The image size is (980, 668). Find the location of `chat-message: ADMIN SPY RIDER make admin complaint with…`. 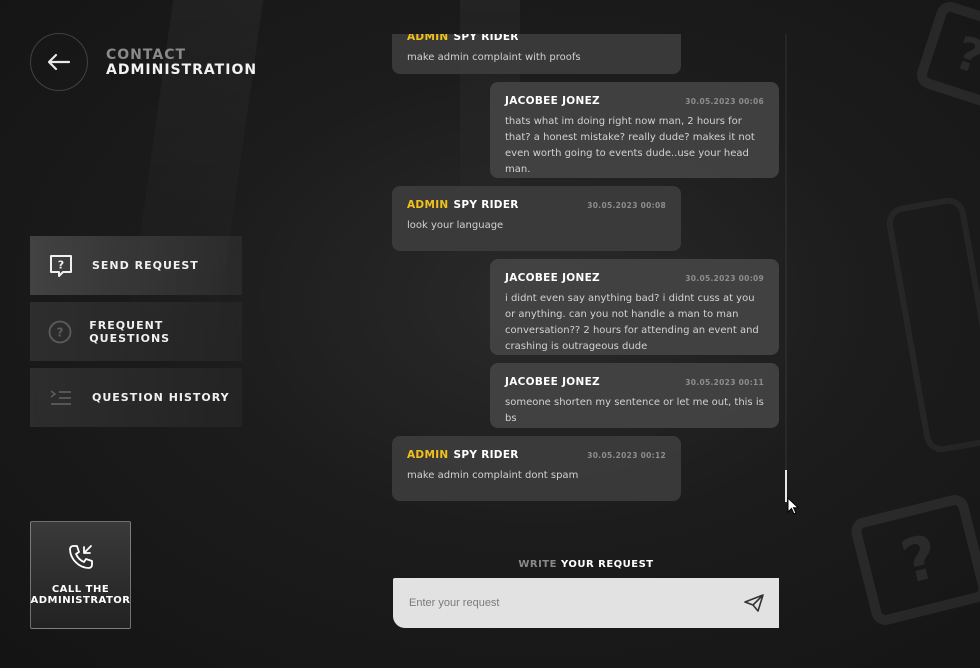

chat-message: ADMIN SPY RIDER make admin complaint with… is located at coordinates (536, 54).